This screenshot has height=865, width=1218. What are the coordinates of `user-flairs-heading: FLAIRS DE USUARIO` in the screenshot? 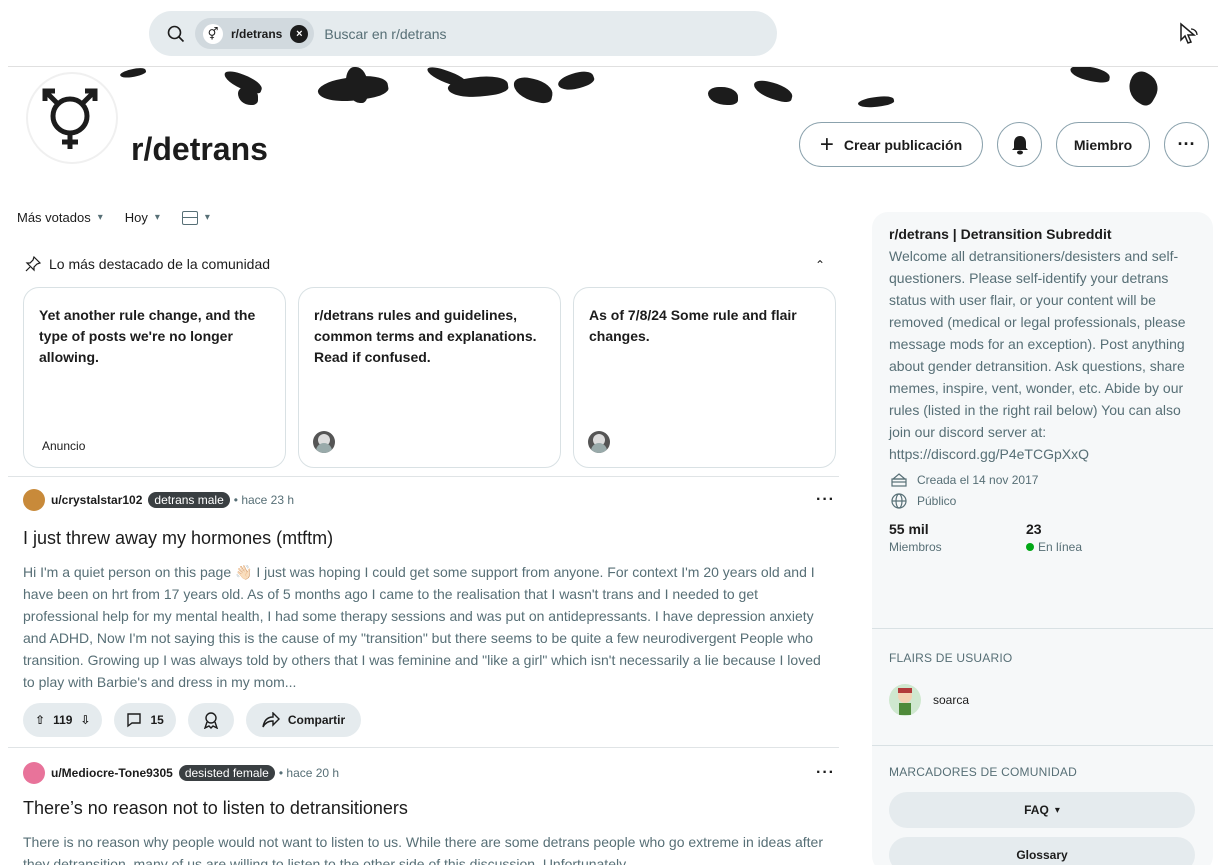 It's located at (951, 658).